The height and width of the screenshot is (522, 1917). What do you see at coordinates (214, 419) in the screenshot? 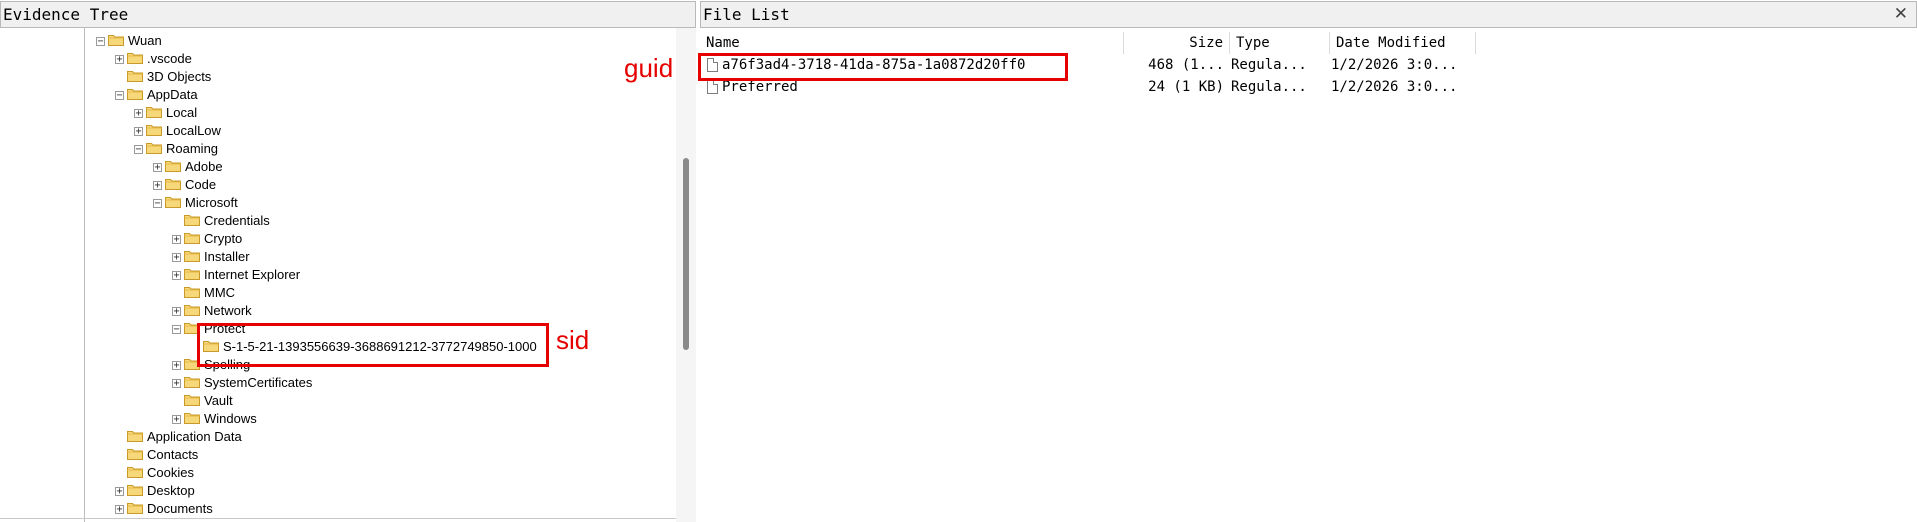
I see `tree-node: + Windows` at bounding box center [214, 419].